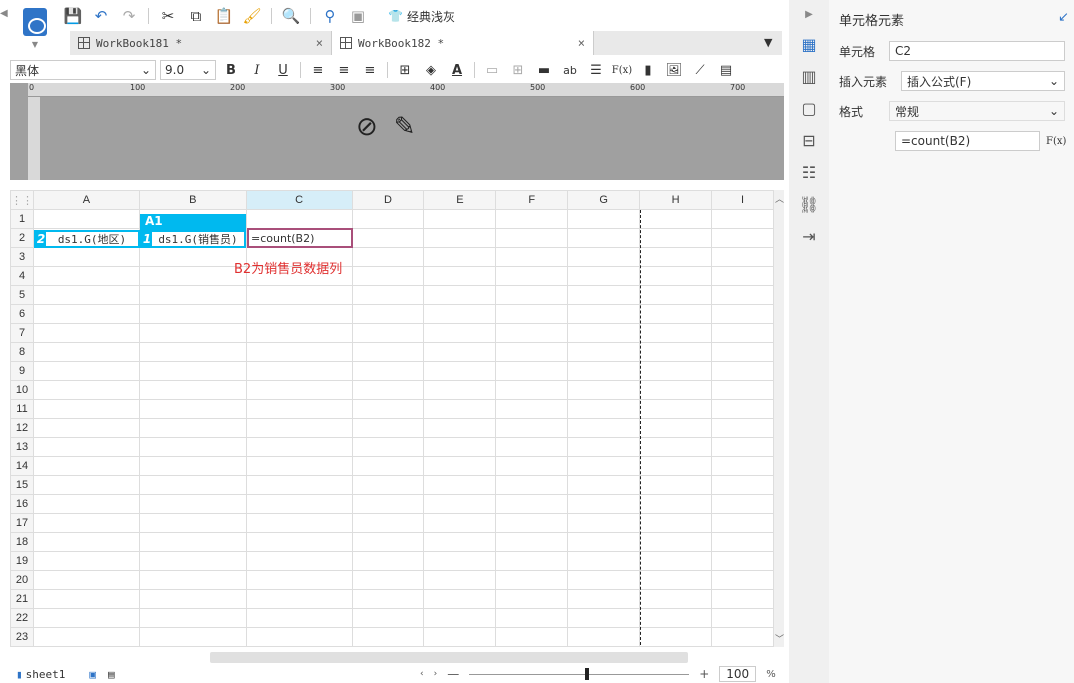 Image resolution: width=1074 pixels, height=683 pixels. What do you see at coordinates (22, 542) in the screenshot?
I see `row-header: 18` at bounding box center [22, 542].